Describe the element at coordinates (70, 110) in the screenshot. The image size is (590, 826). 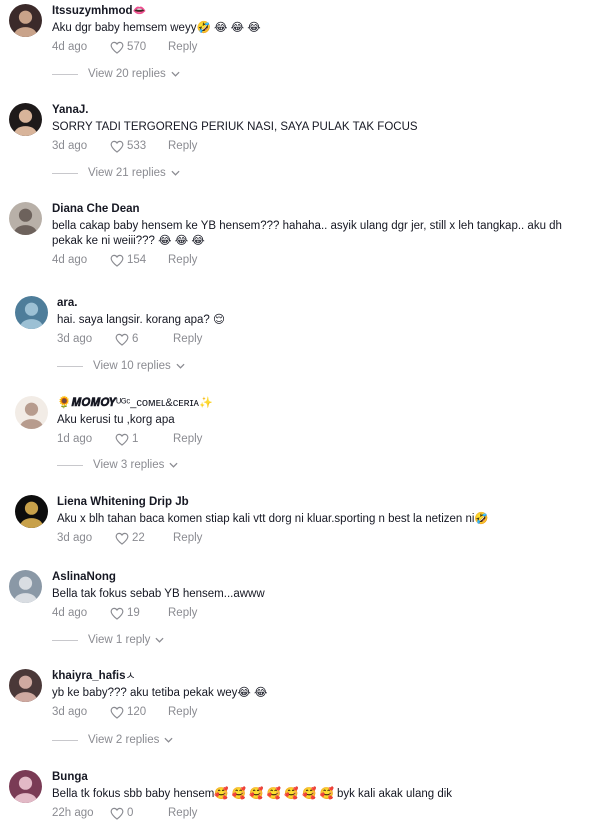
I see `username-text: YanaJ.` at that location.